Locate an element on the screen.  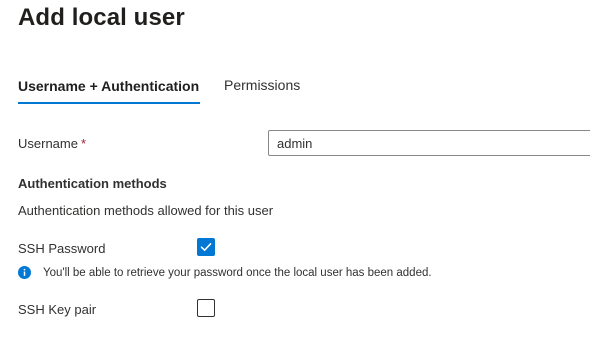
checkmark-icon is located at coordinates (206, 247).